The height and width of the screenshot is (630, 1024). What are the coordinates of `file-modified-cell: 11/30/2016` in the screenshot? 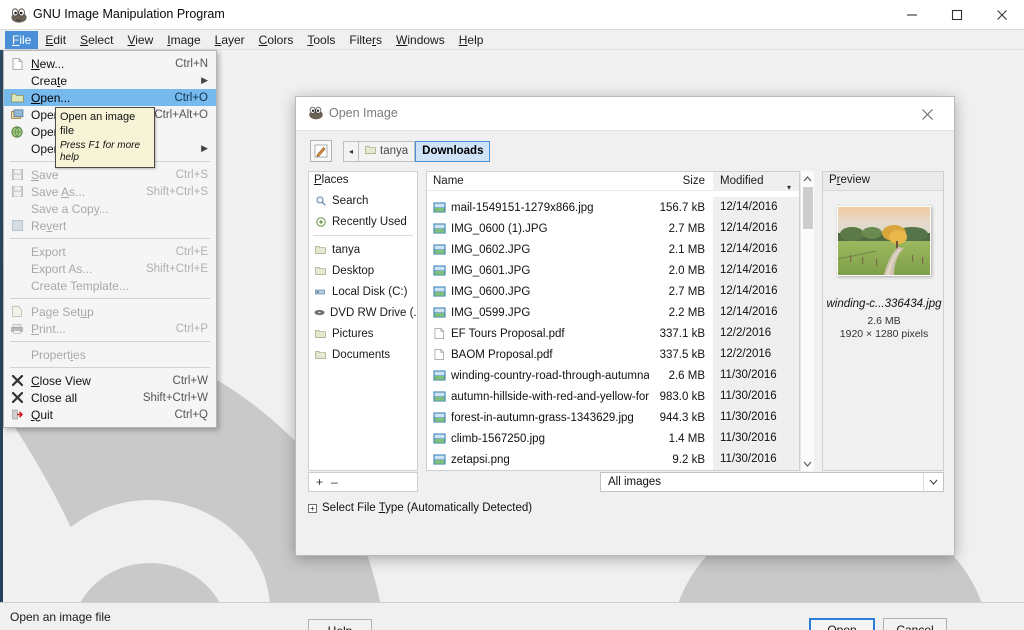 It's located at (756, 459).